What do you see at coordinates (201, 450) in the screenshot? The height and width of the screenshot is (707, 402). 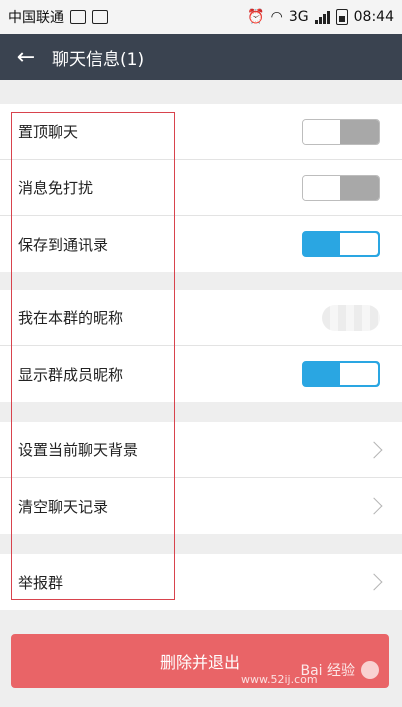 I see `row-chat-background: 设置当前聊天背景` at bounding box center [201, 450].